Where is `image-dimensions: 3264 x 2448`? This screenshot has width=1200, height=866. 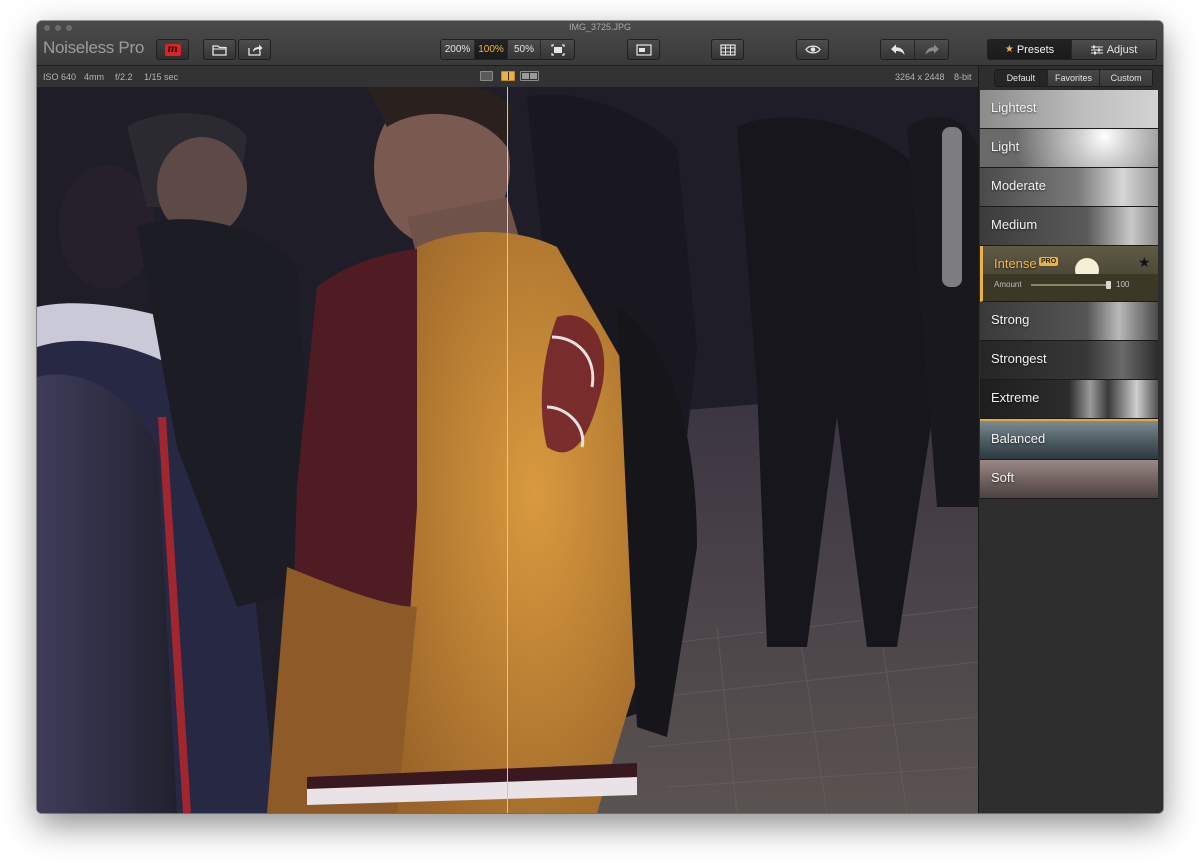 image-dimensions: 3264 x 2448 is located at coordinates (920, 77).